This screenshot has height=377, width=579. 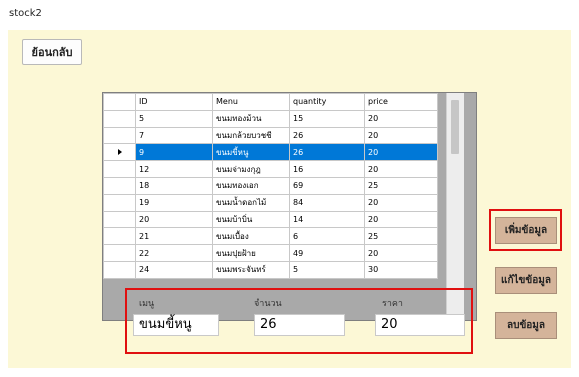 What do you see at coordinates (174, 202) in the screenshot?
I see `cell-id: 19` at bounding box center [174, 202].